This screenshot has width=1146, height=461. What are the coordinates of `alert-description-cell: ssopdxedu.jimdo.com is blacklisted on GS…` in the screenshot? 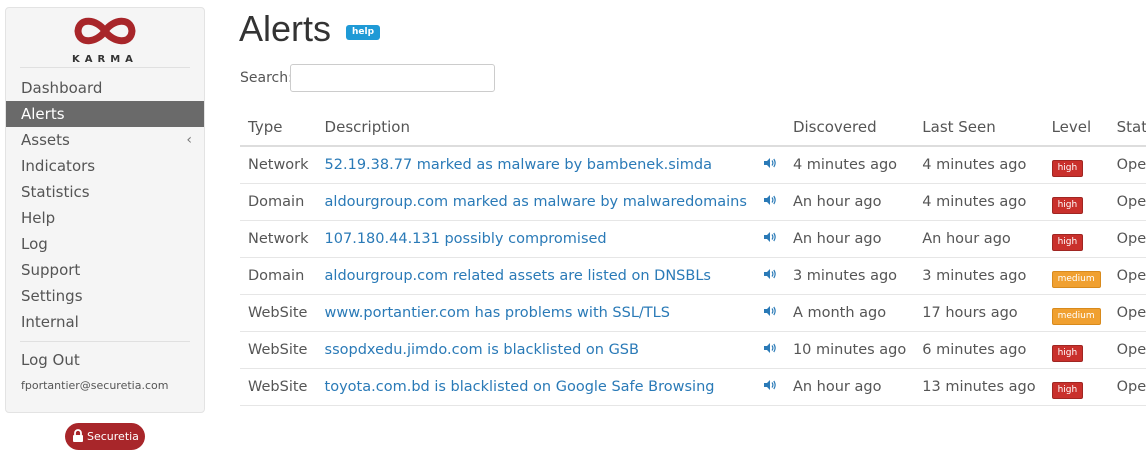 It's located at (535, 350).